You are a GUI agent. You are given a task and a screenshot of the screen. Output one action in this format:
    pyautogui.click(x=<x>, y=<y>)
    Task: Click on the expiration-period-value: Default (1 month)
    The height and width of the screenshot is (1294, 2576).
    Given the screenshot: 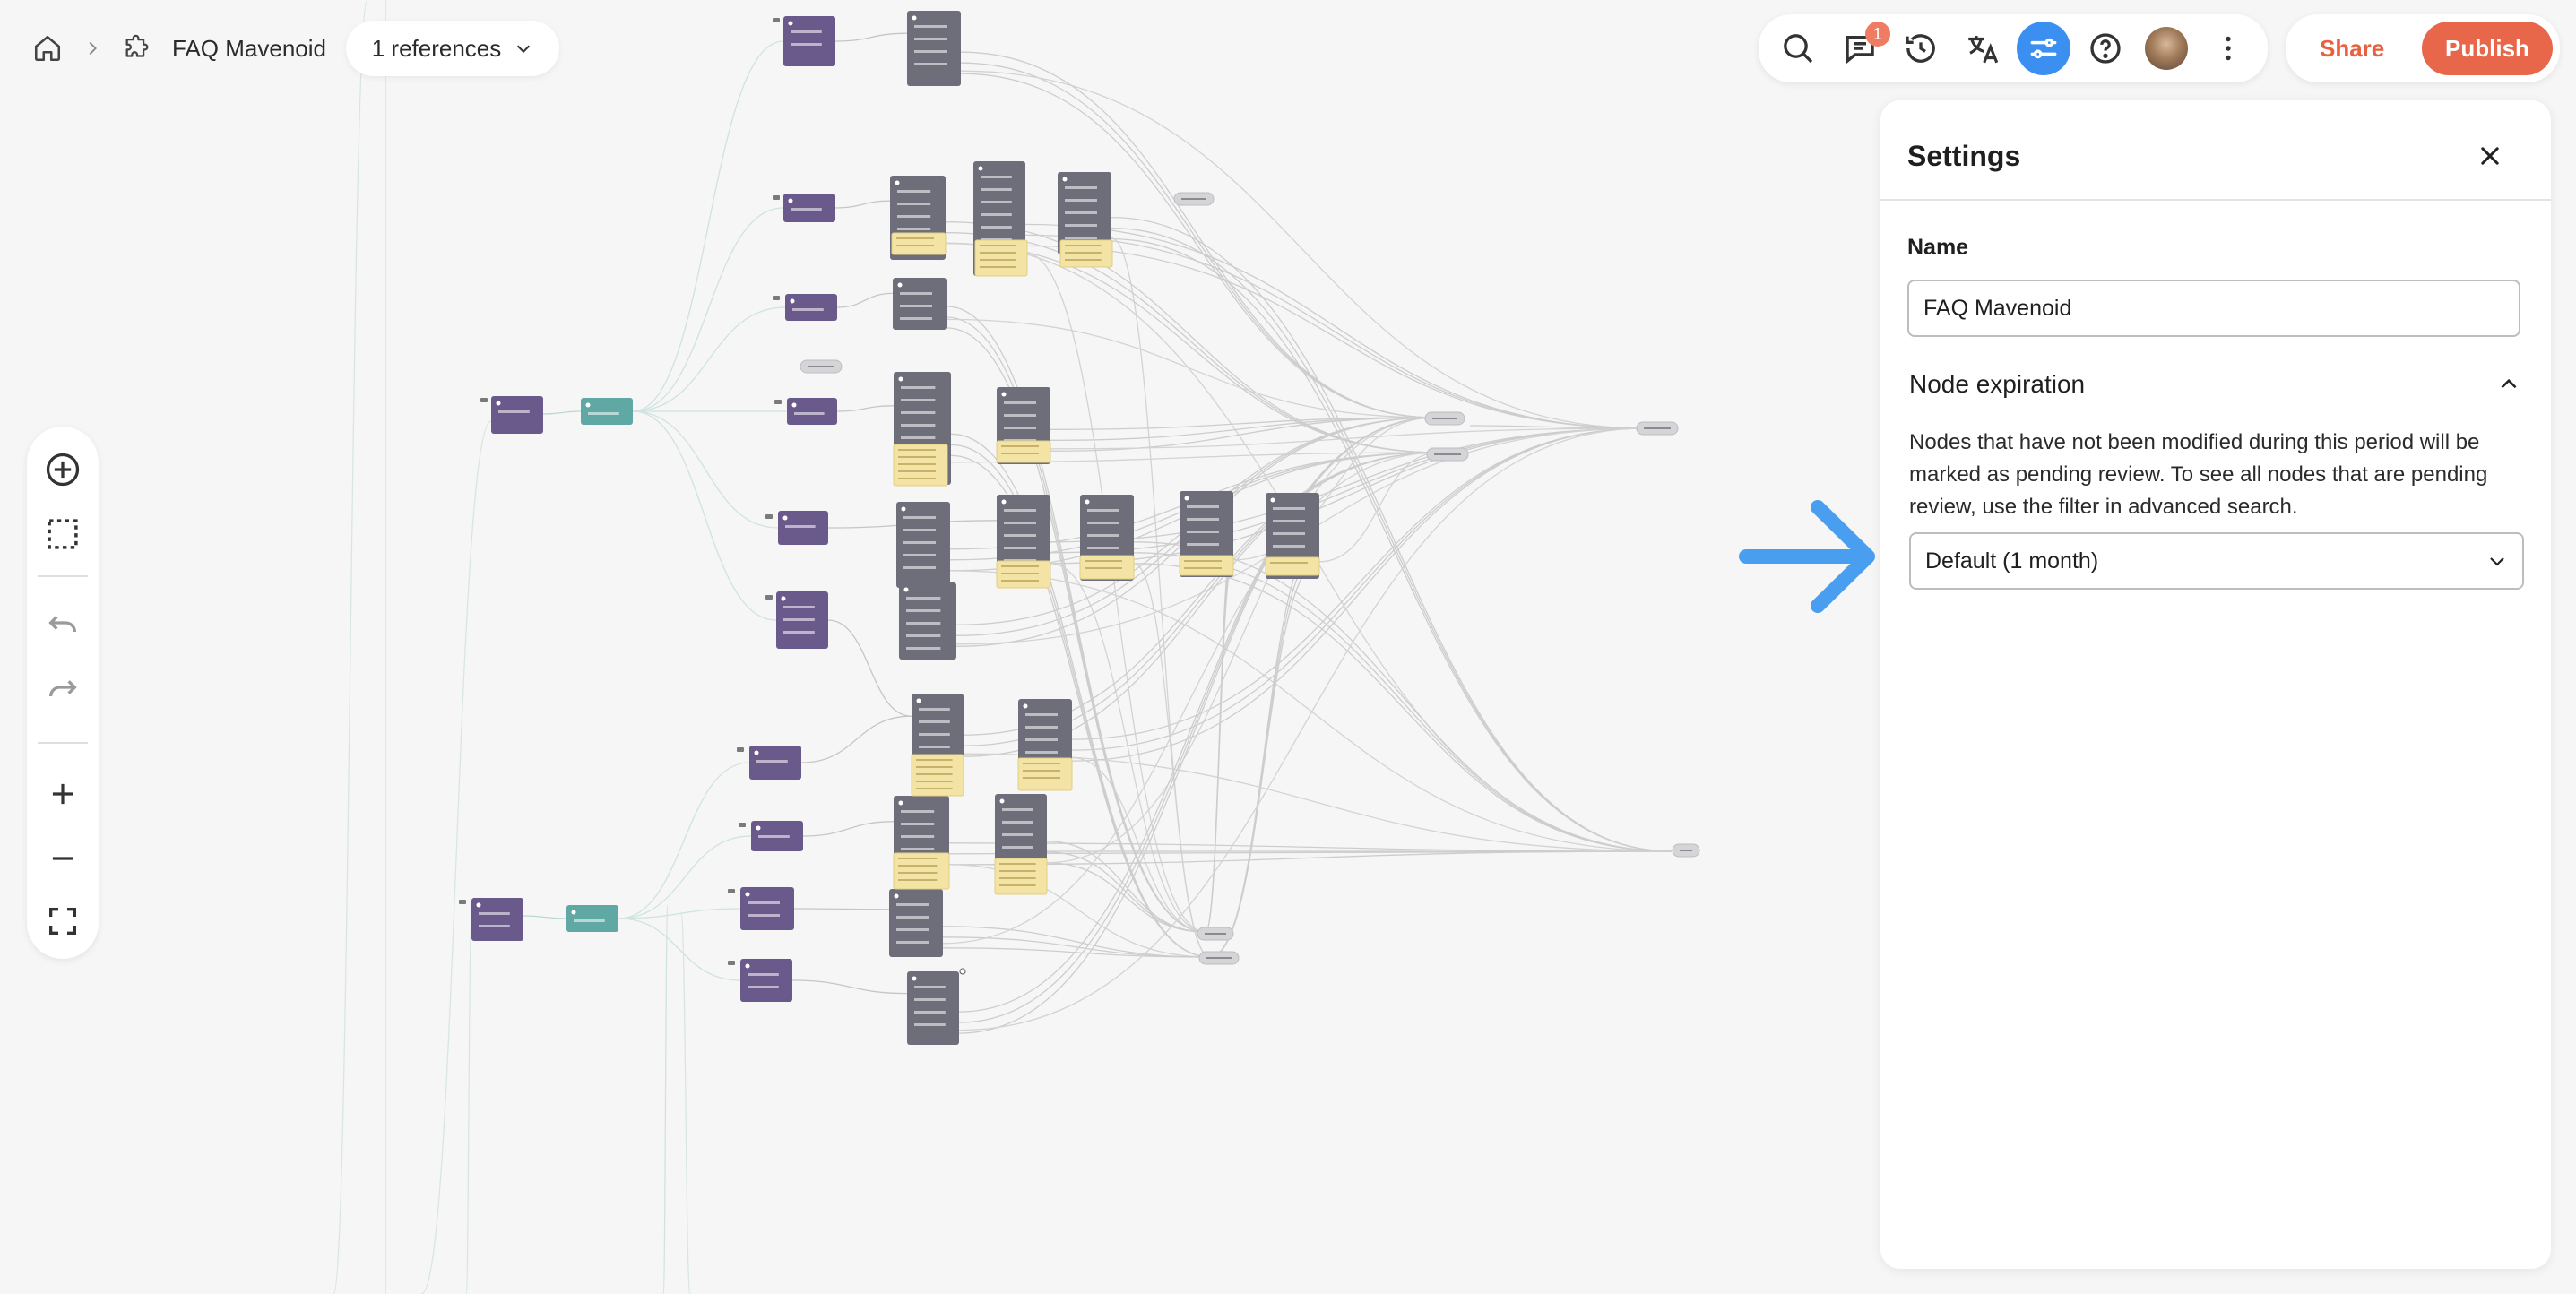 What is the action you would take?
    pyautogui.click(x=2012, y=561)
    